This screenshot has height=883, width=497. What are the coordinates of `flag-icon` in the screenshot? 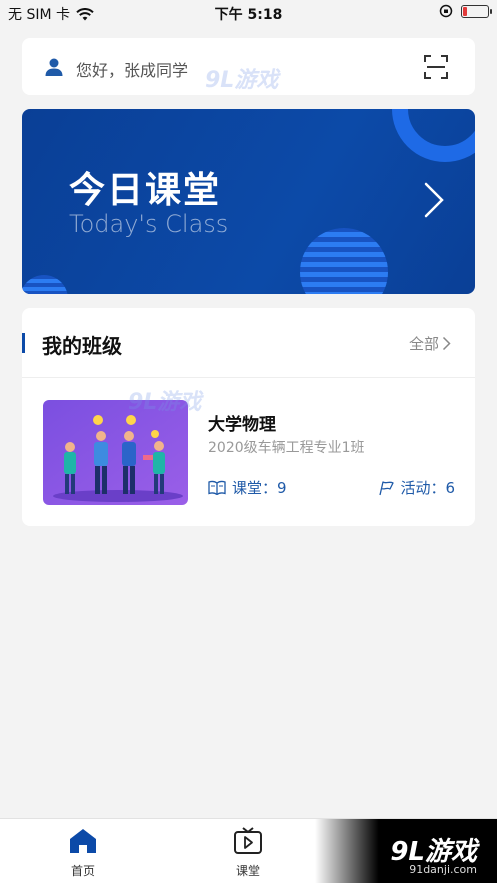 It's located at (387, 487).